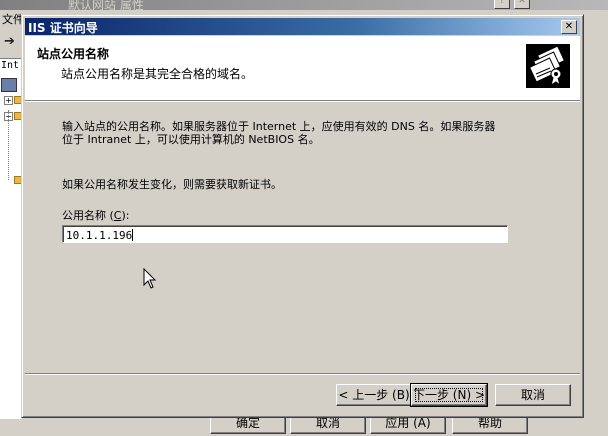 The width and height of the screenshot is (608, 436). Describe the element at coordinates (157, 74) in the screenshot. I see `header-subtitle: 站点公用名称是其完全合格的域名。` at that location.